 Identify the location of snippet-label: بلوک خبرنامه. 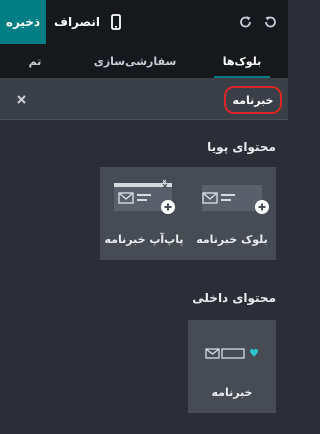
(232, 239).